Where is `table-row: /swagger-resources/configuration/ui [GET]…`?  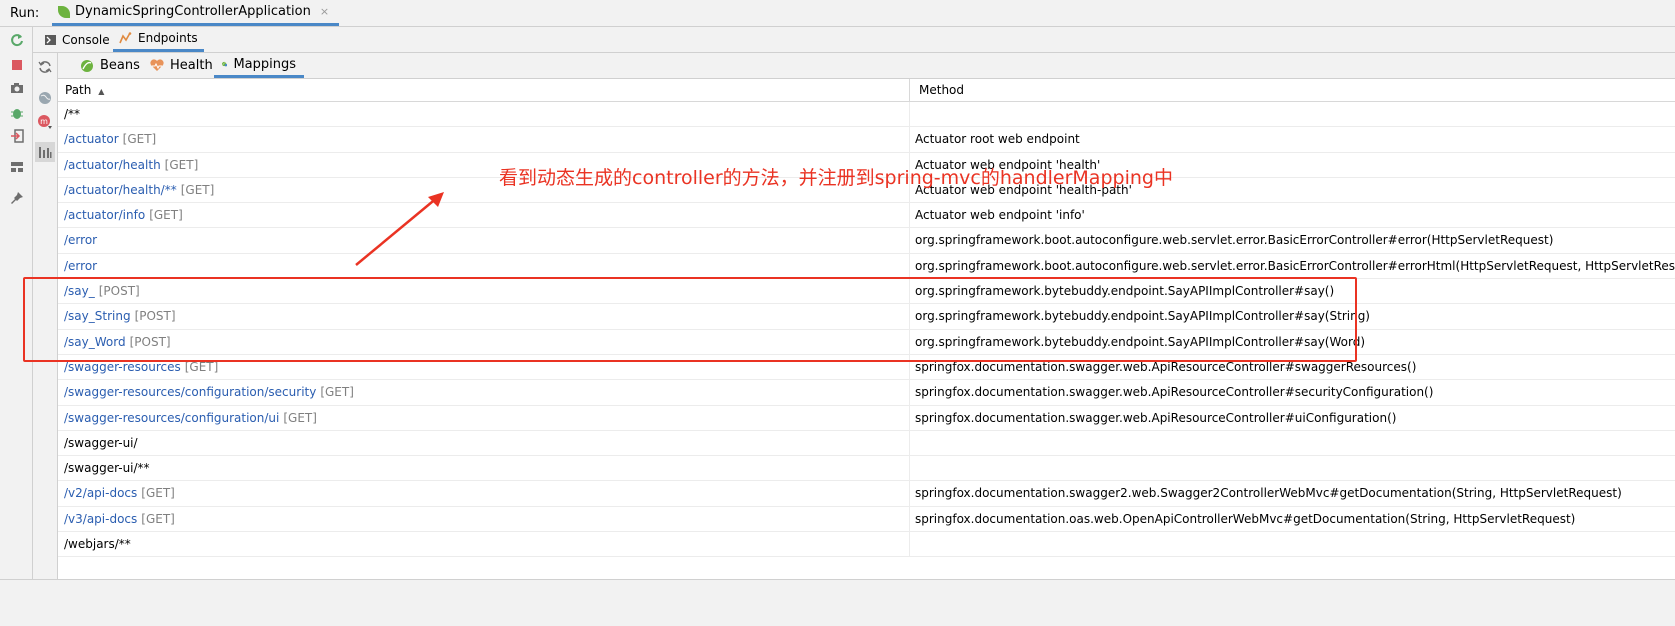
table-row: /swagger-resources/configuration/ui [GET]… is located at coordinates (866, 418).